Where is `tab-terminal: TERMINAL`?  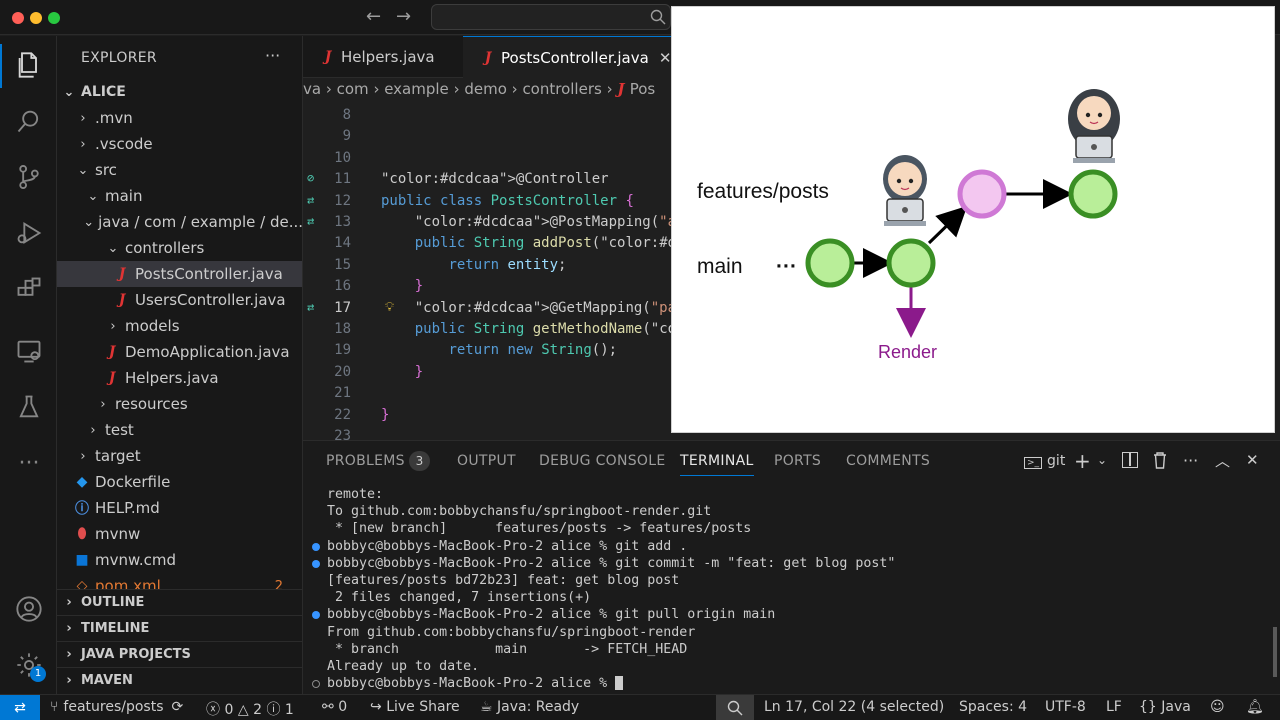 tab-terminal: TERMINAL is located at coordinates (717, 464).